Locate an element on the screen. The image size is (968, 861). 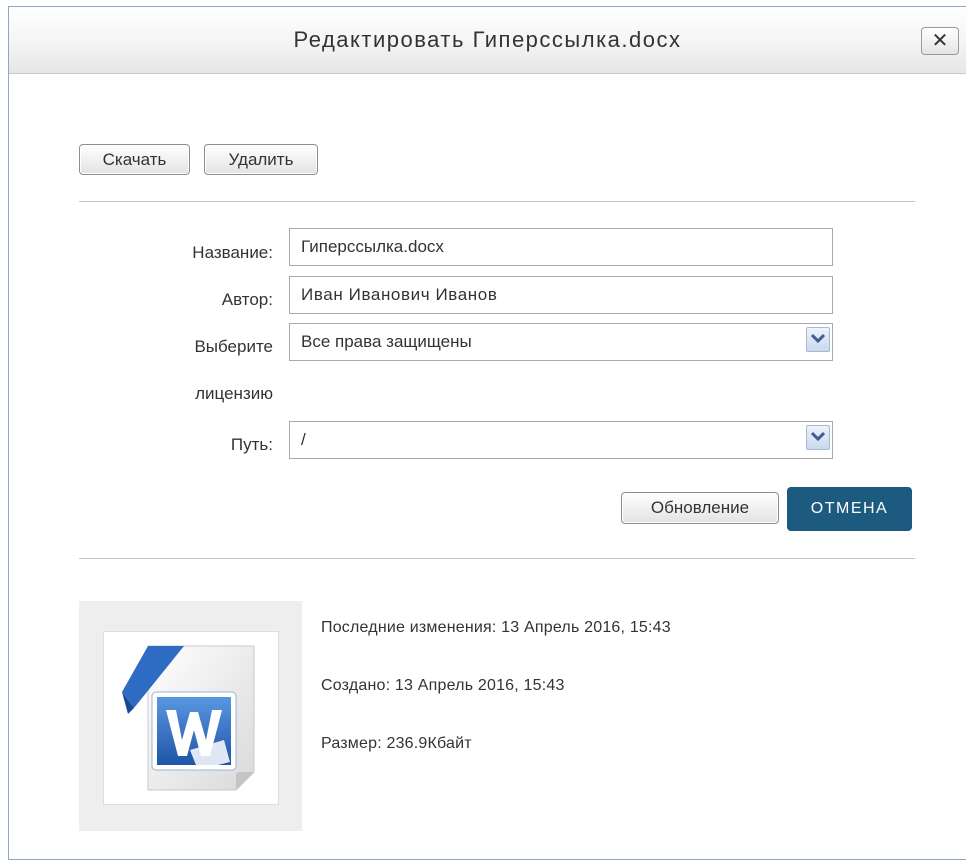
file-size-text: Размер: 236.9Кбайт is located at coordinates (396, 743).